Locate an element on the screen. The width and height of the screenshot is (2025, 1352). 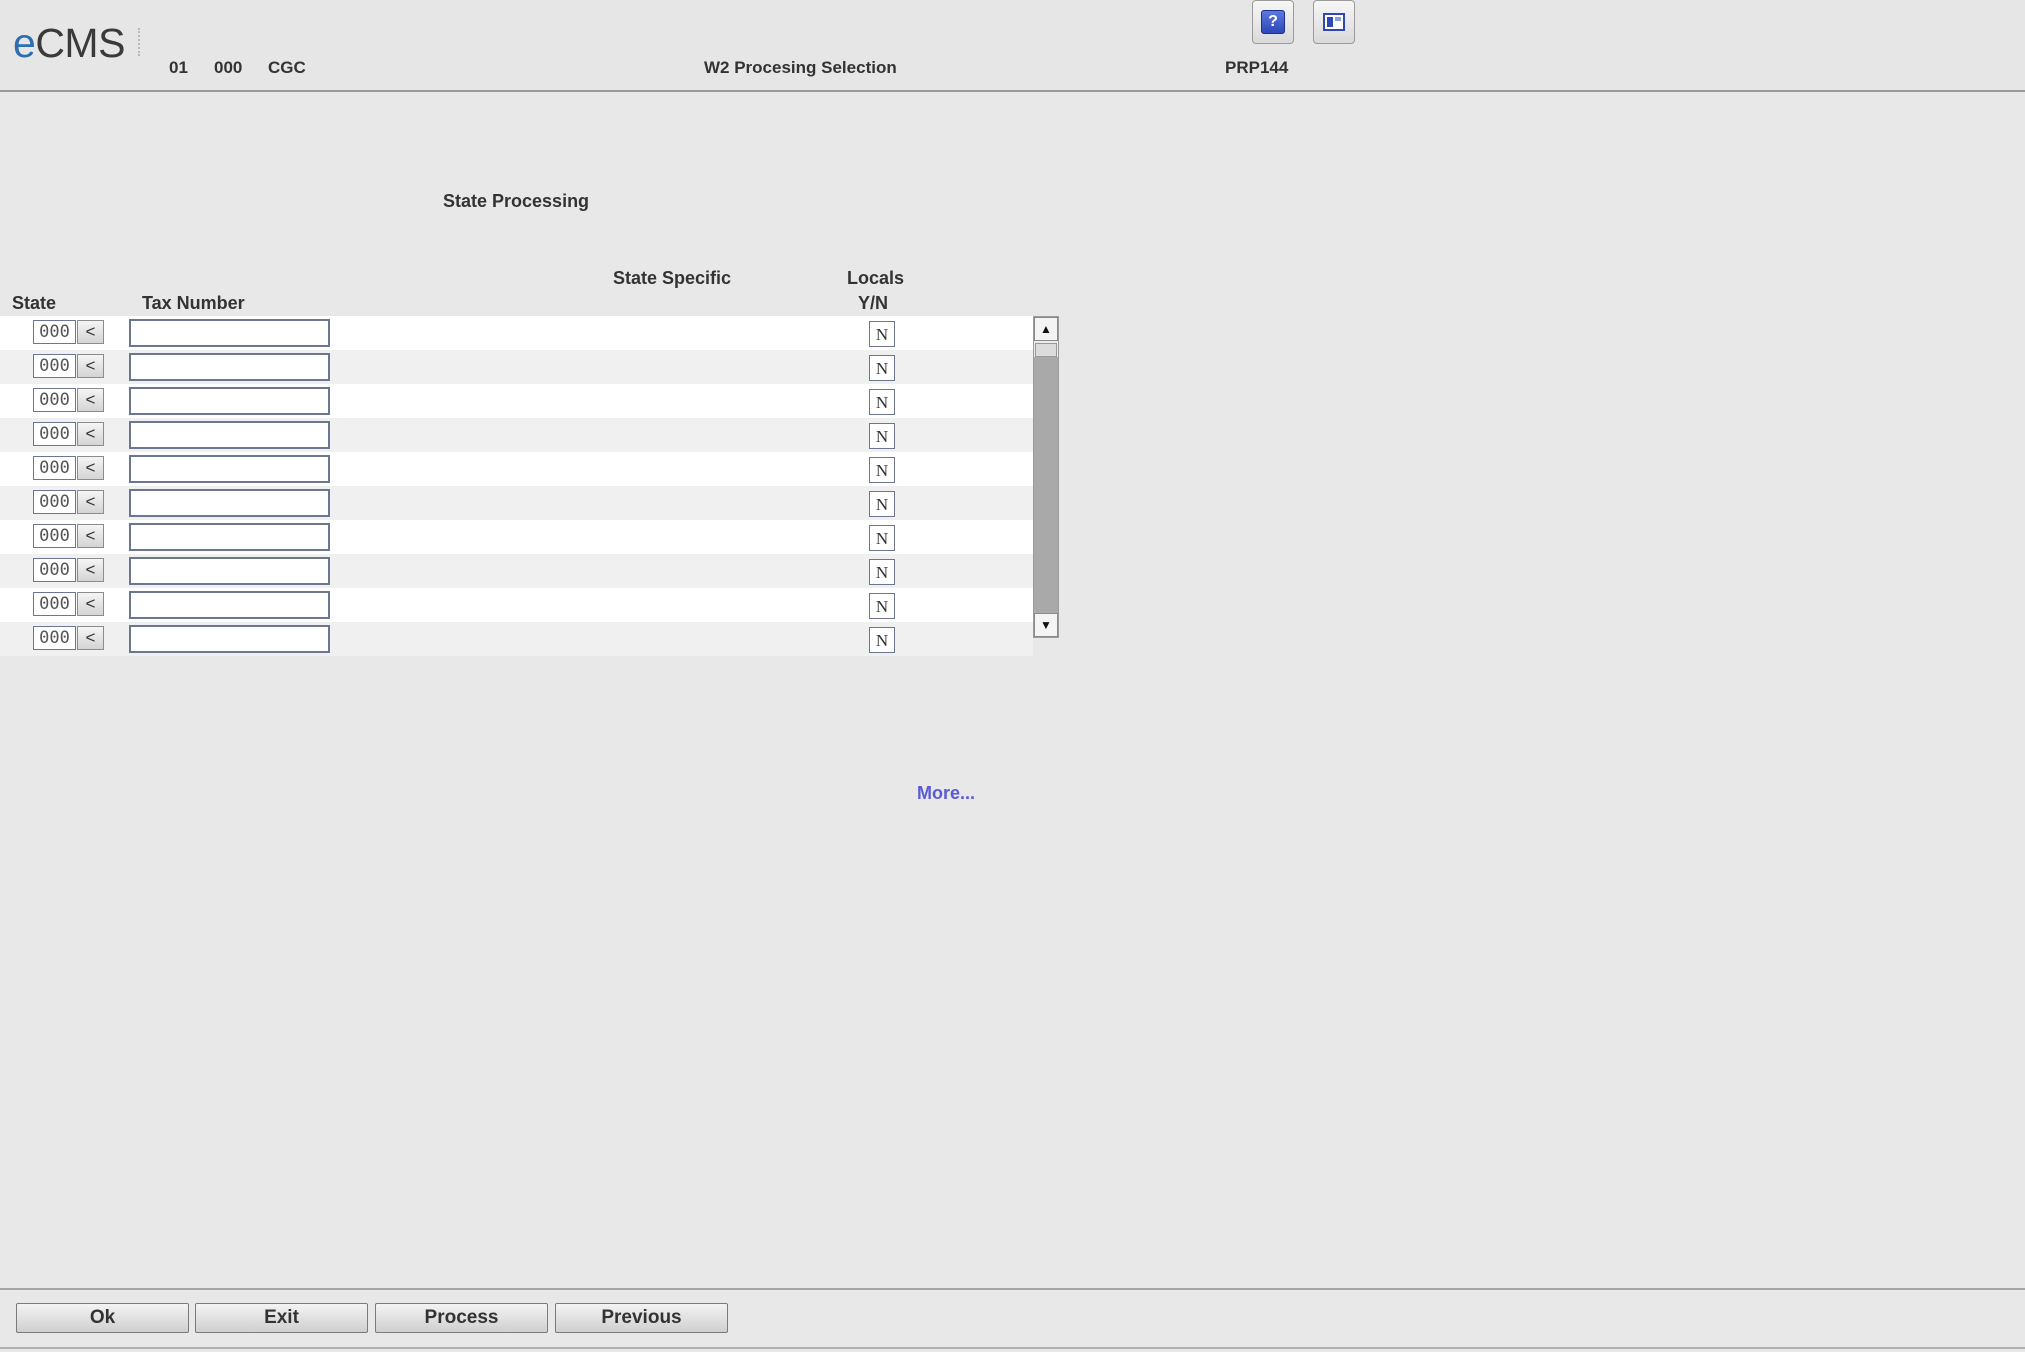
ok-button: Ok is located at coordinates (102, 1318).